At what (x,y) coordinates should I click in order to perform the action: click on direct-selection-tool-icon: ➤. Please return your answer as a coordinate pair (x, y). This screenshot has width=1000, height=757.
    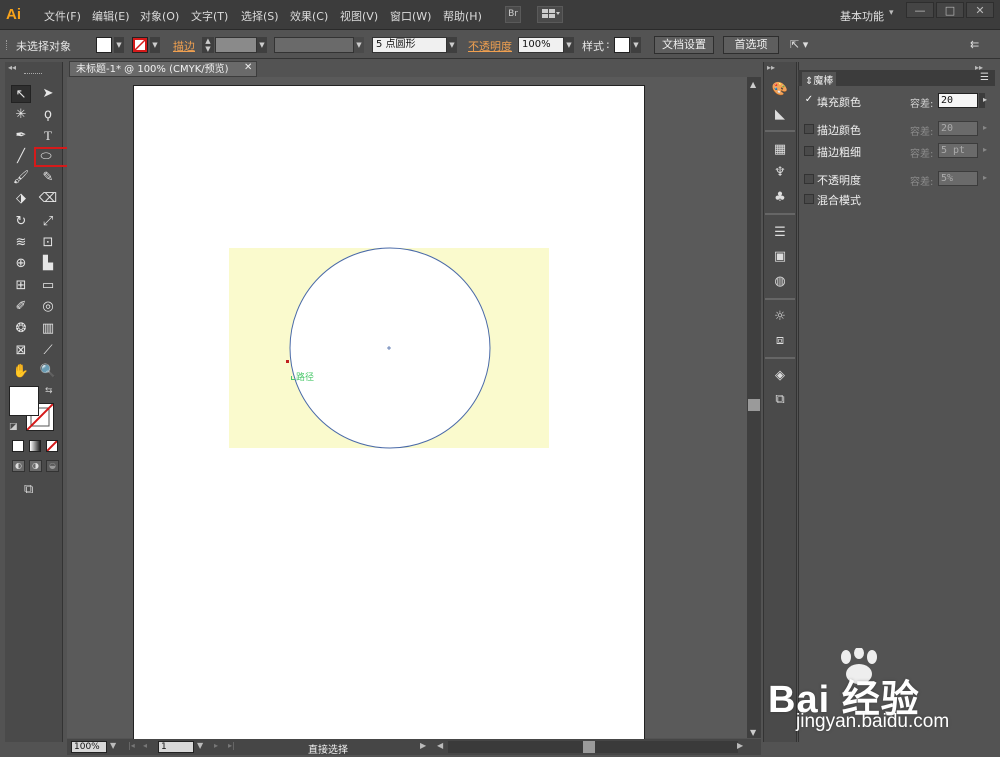
    Looking at the image, I should click on (48, 94).